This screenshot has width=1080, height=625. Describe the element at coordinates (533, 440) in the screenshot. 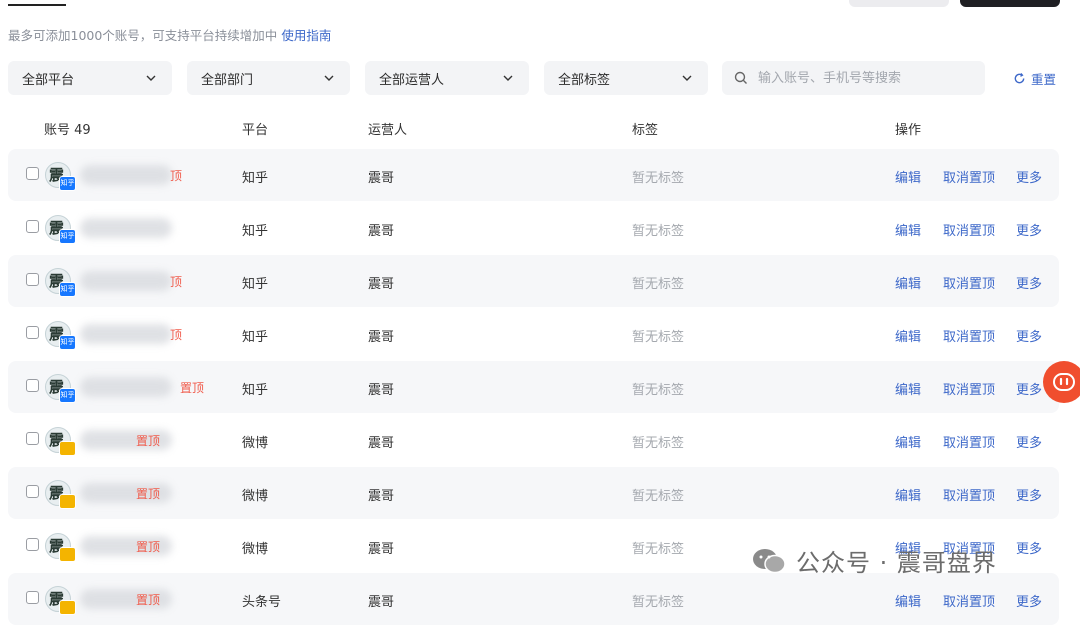

I see `table-row: 震 置顶 微博 震哥 暂无标签 编辑 取消置顶 更多` at that location.